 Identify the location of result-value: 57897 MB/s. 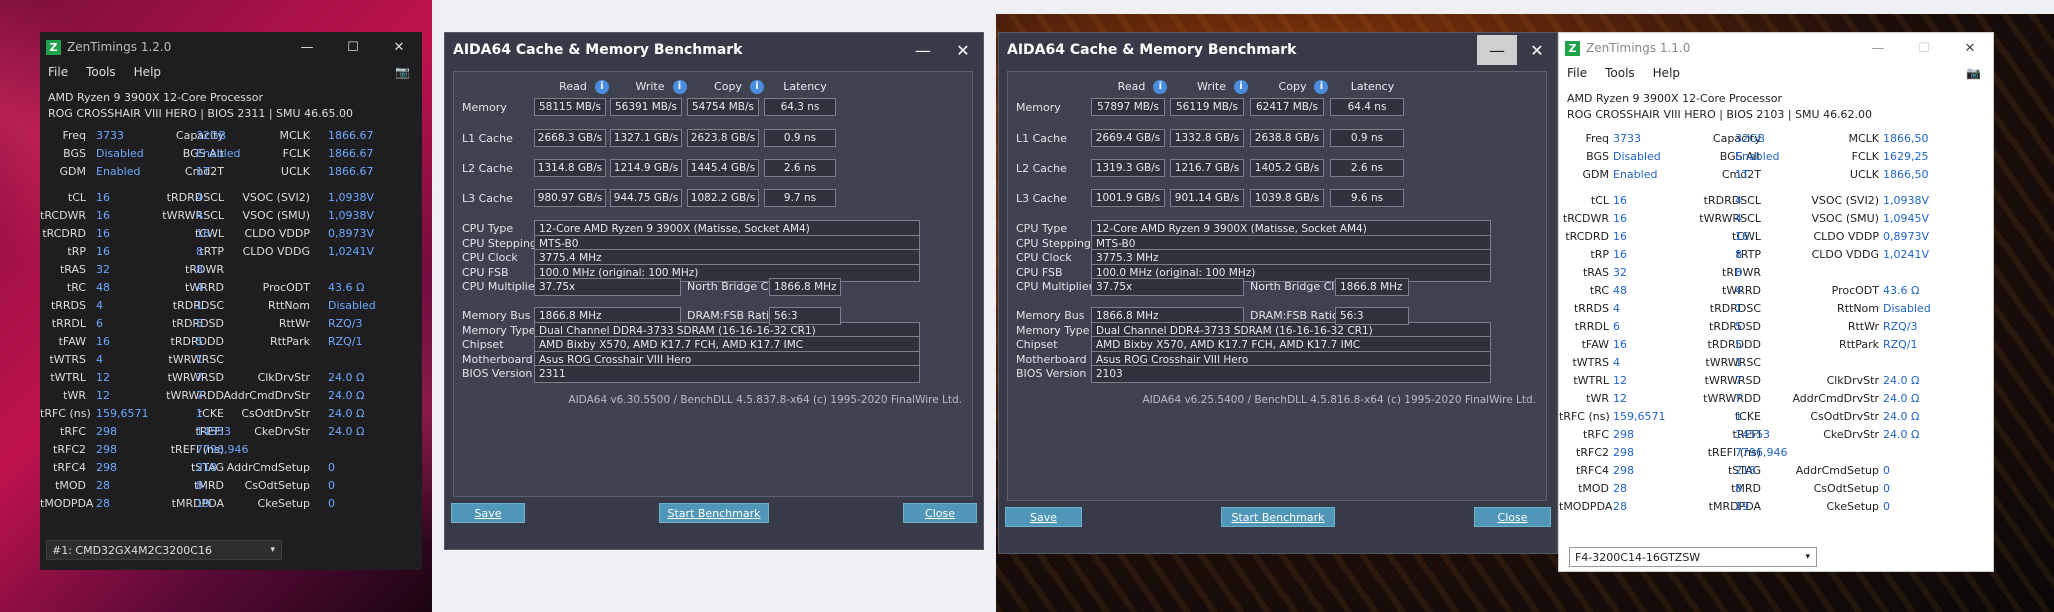
(1128, 107).